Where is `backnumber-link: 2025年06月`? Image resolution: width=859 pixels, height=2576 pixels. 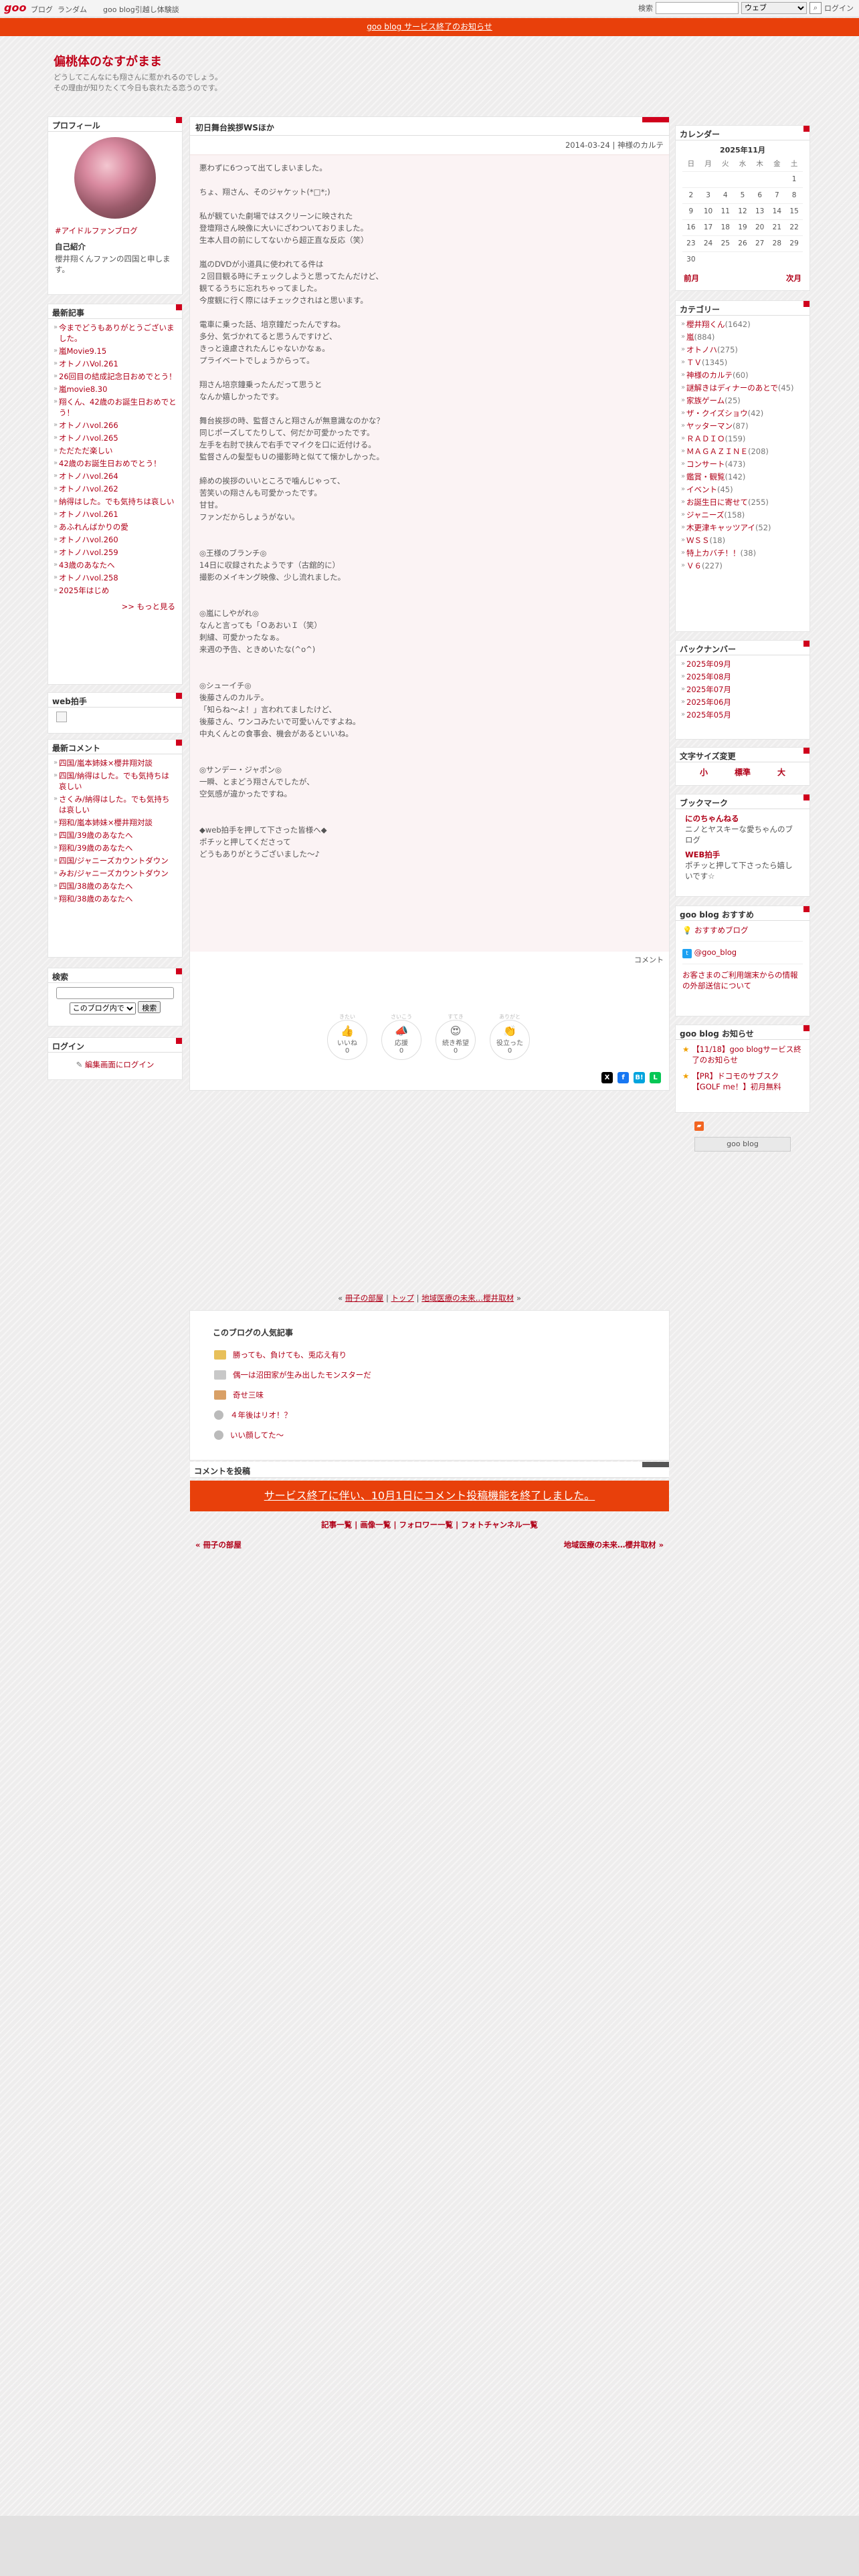 backnumber-link: 2025年06月 is located at coordinates (708, 702).